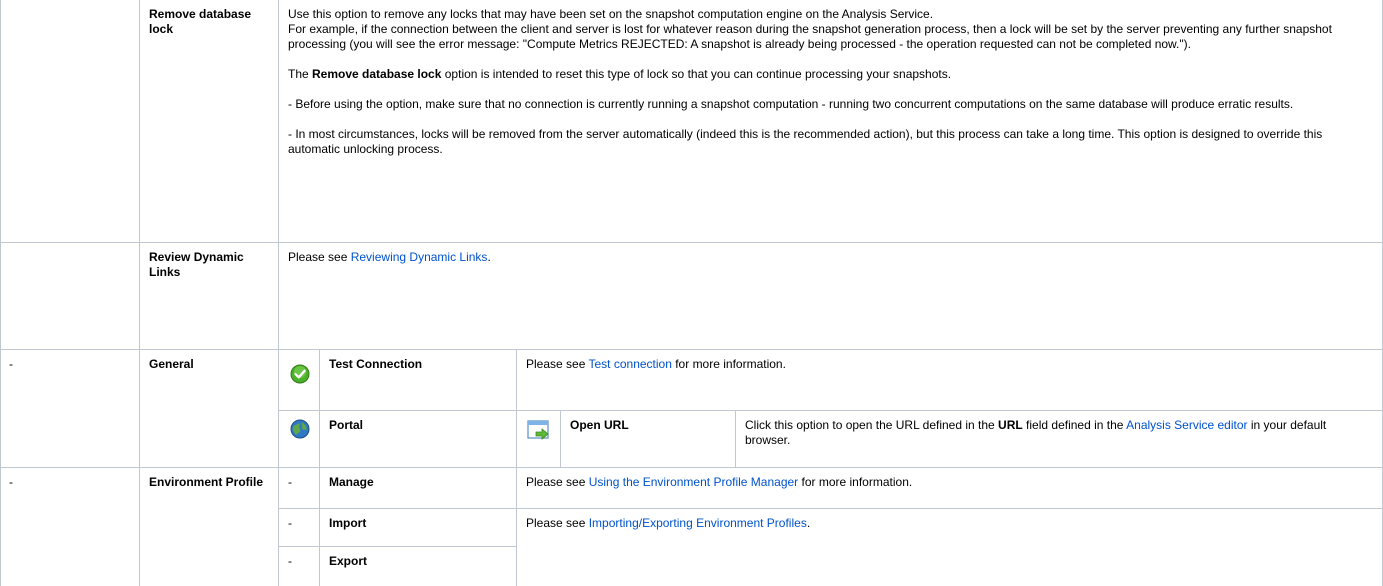 The height and width of the screenshot is (586, 1383). Describe the element at coordinates (418, 439) in the screenshot. I see `portal-label: Portal` at that location.